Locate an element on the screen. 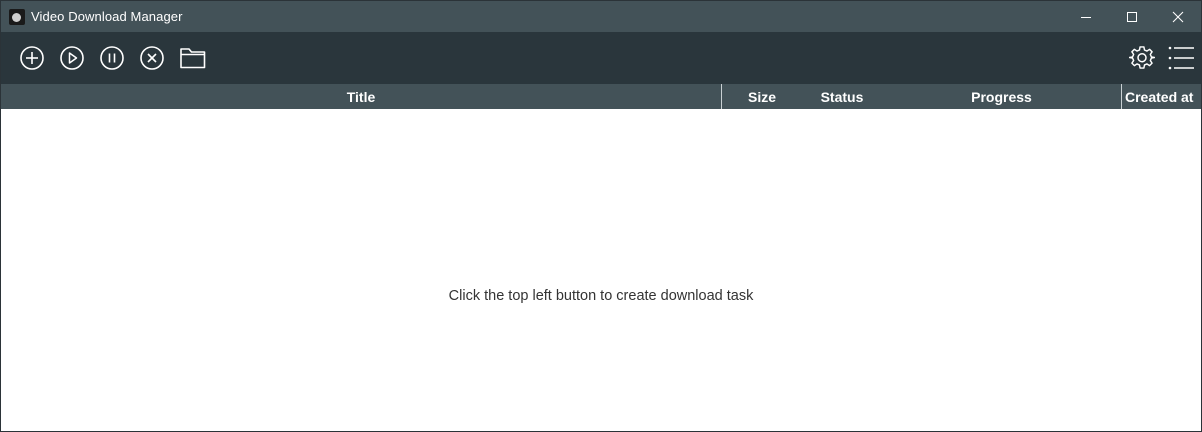 The image size is (1202, 432). table-header: Title Size Status Progress Created at is located at coordinates (601, 96).